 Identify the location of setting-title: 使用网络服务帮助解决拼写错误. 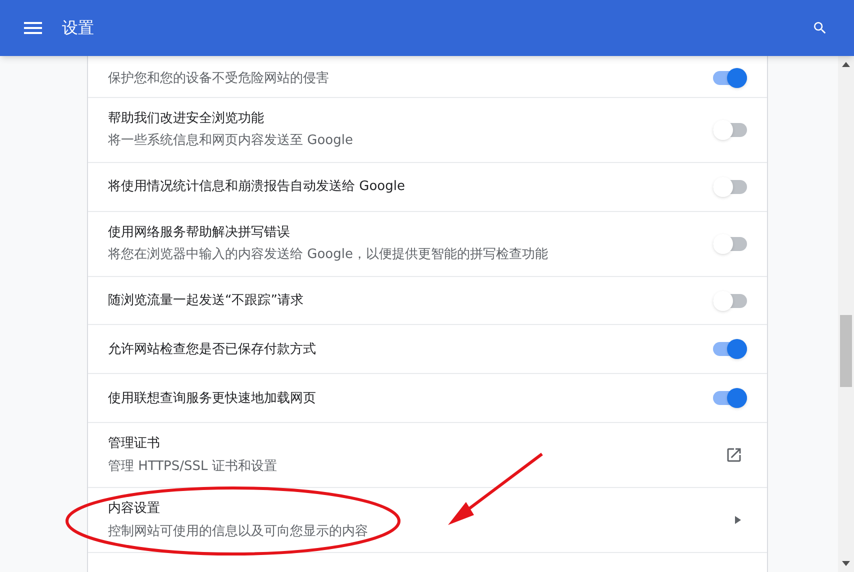
(199, 233).